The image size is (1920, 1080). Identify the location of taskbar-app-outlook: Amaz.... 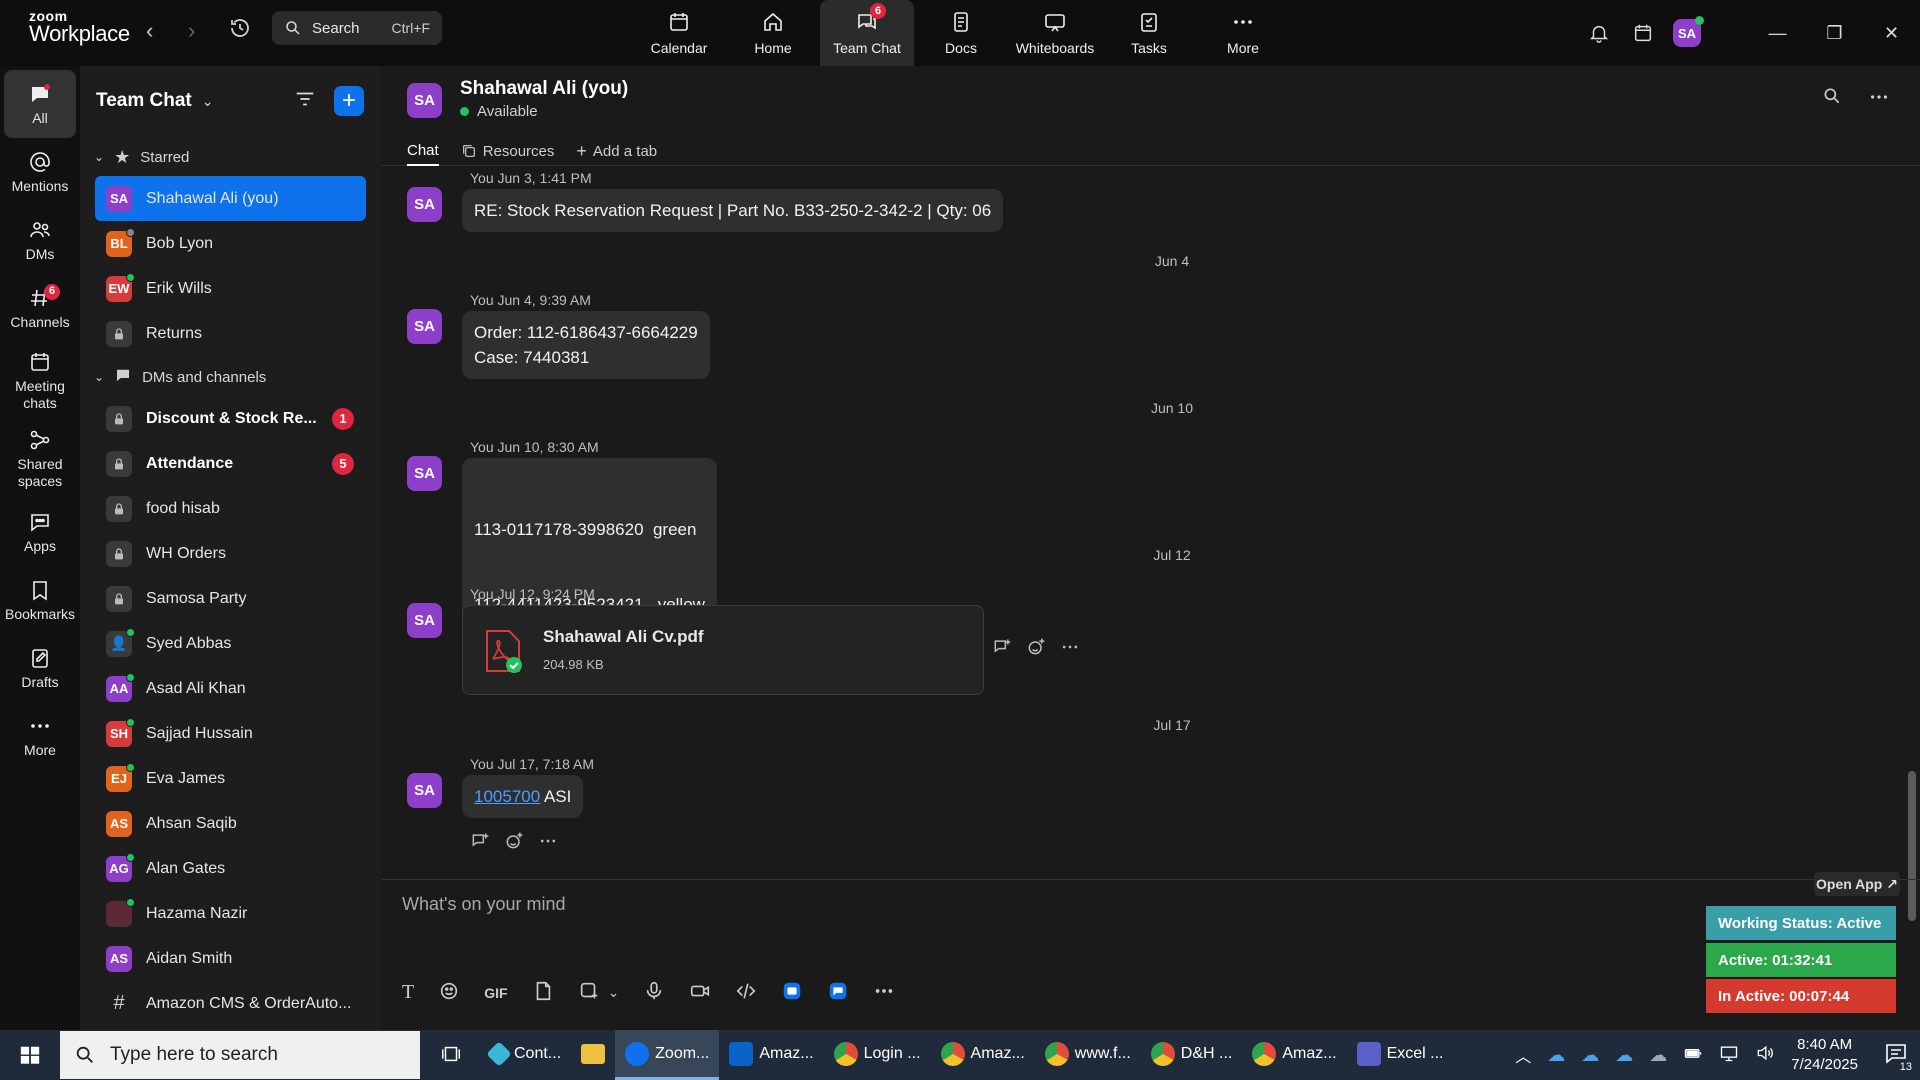
(771, 1055).